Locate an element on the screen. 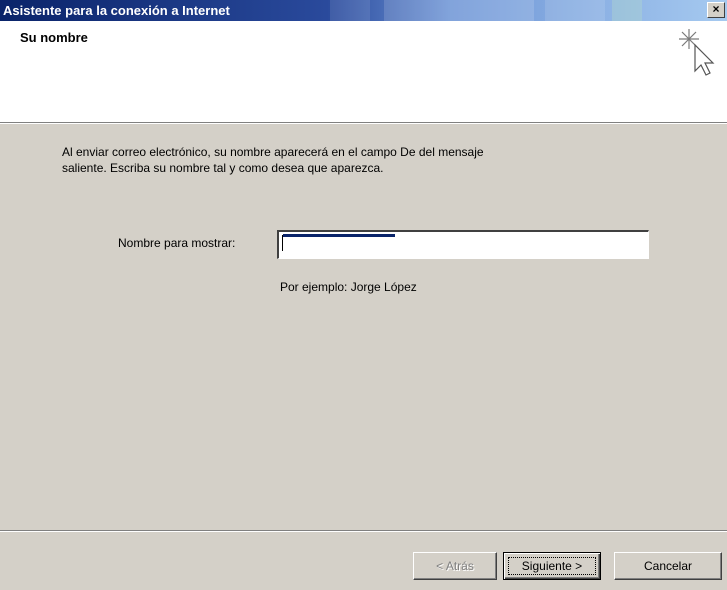 The height and width of the screenshot is (590, 727). title-bar: Asistente para la conexión a Internet × is located at coordinates (363, 10).